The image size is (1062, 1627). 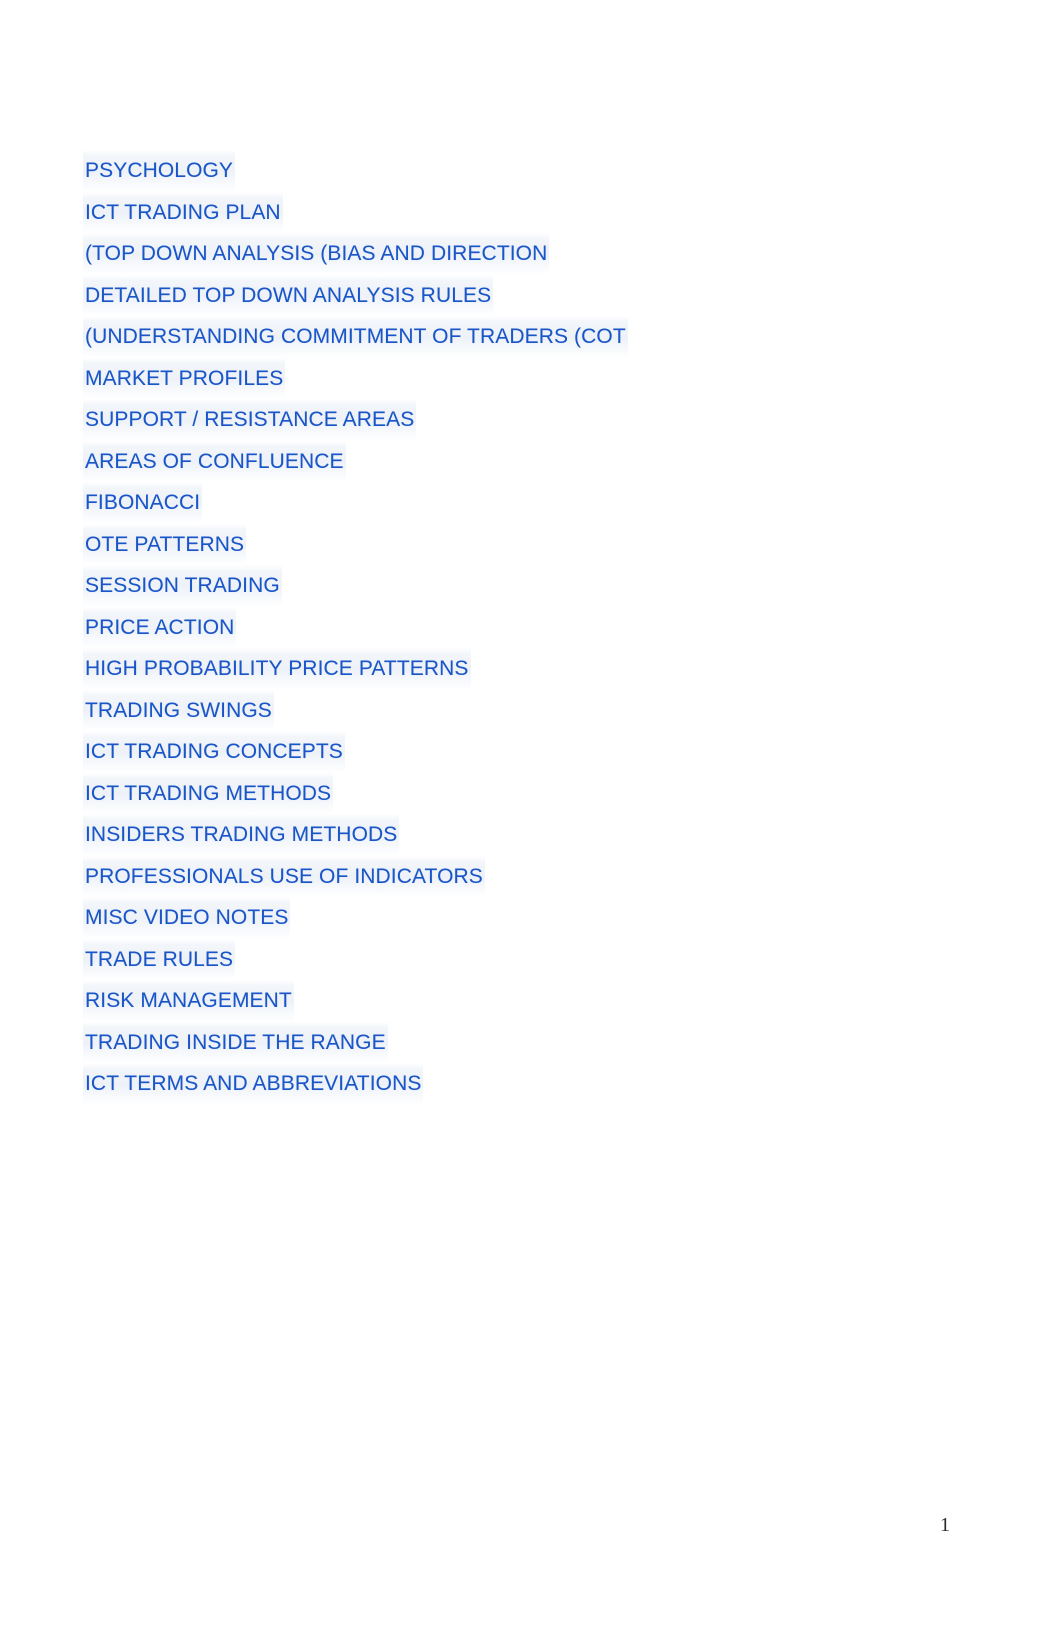 I want to click on toc-link: AREAS OF CONFLUENCE, so click(x=214, y=461).